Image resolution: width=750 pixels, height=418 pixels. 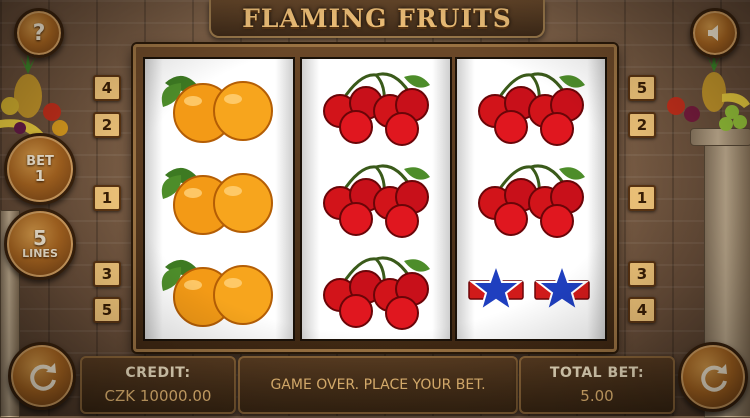 I want to click on title-plate: FLAMING FRUITS, so click(x=377, y=19).